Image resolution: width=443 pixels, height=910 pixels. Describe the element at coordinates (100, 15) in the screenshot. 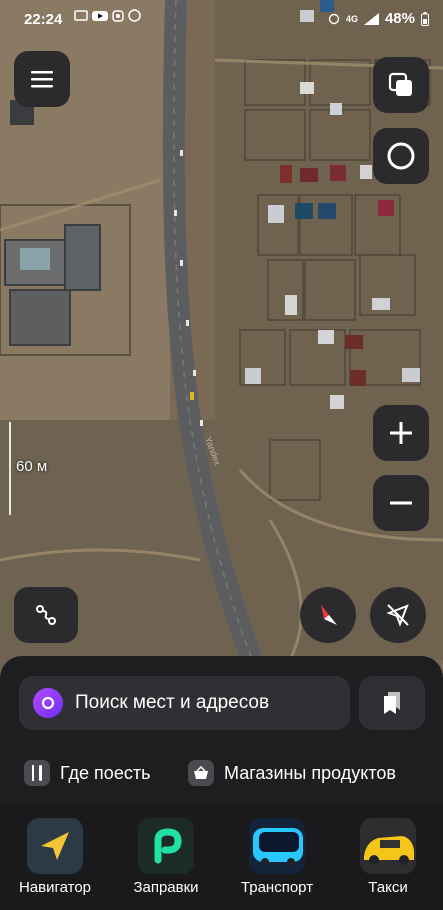

I see `youtube-icon` at that location.